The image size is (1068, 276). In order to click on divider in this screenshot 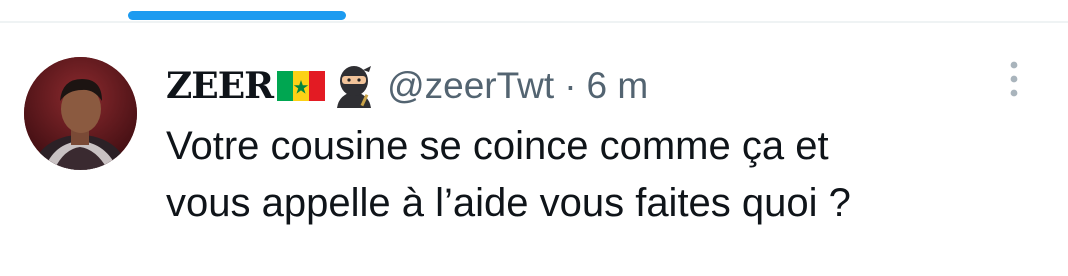, I will do `click(534, 22)`.